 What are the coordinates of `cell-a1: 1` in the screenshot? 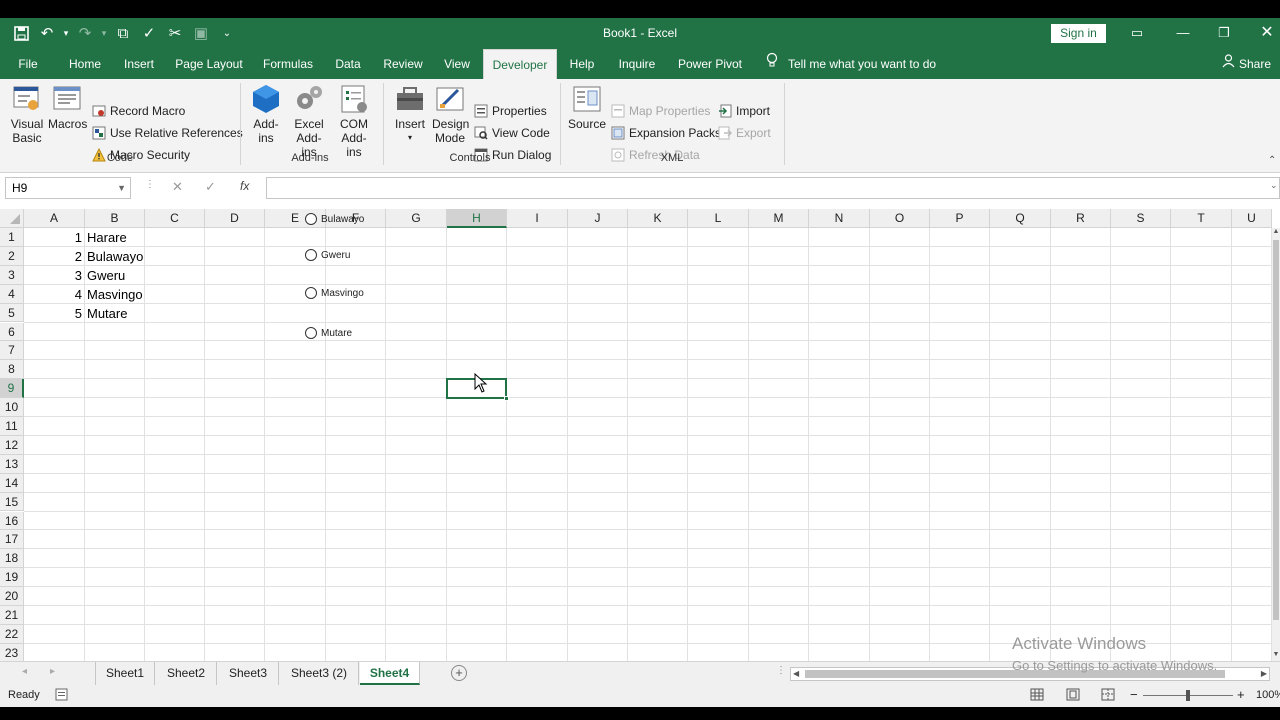 It's located at (53, 237).